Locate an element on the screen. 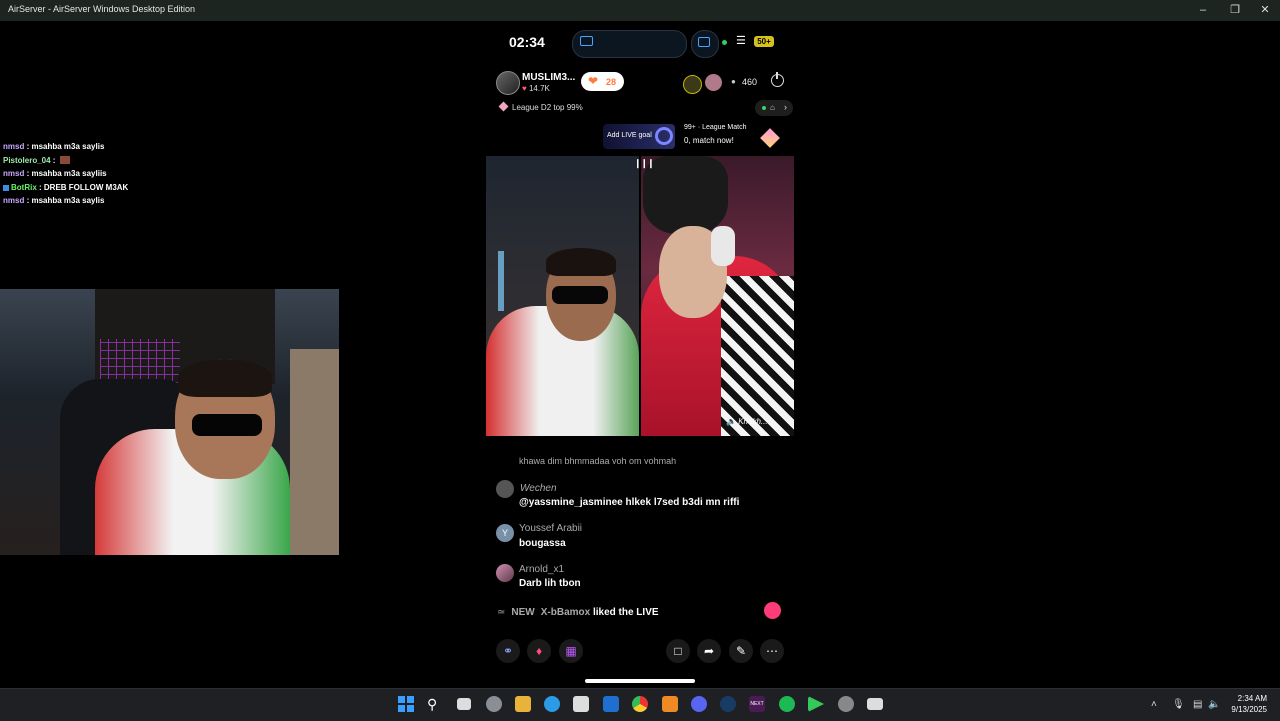  bot-badge-icon is located at coordinates (6, 187).